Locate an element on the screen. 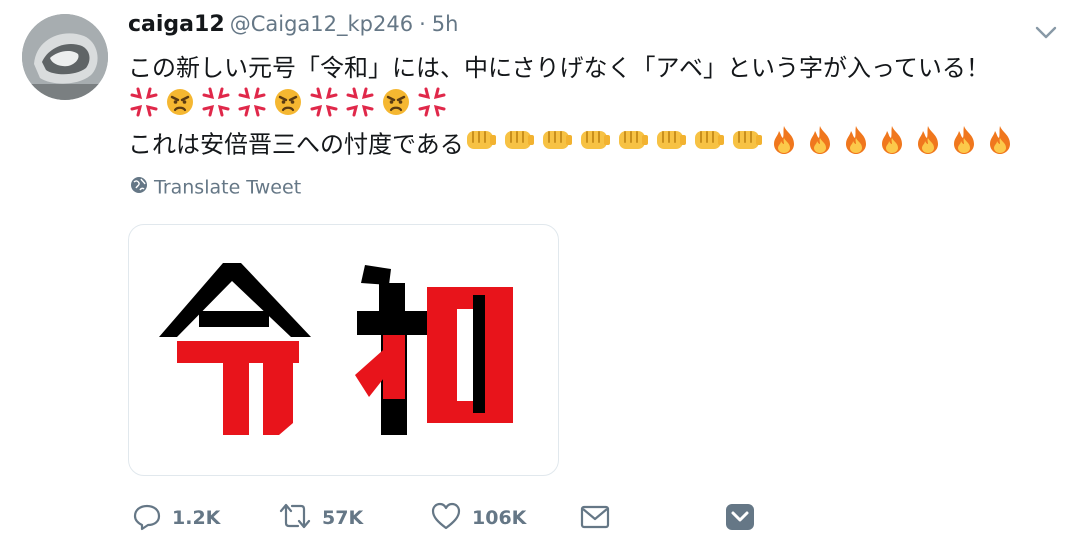 This screenshot has width=1080, height=554. chevron-down-icon is located at coordinates (1046, 32).